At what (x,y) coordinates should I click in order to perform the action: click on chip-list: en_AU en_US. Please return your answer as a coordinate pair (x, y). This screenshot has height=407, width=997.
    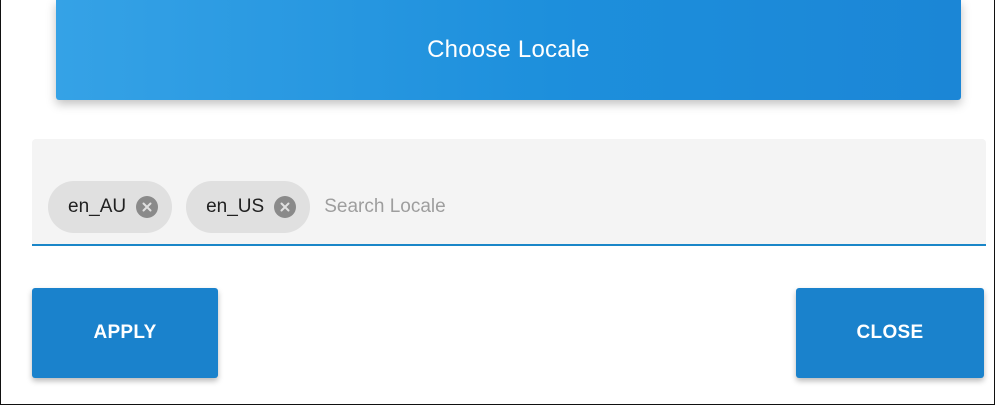
    Looking at the image, I should click on (336, 207).